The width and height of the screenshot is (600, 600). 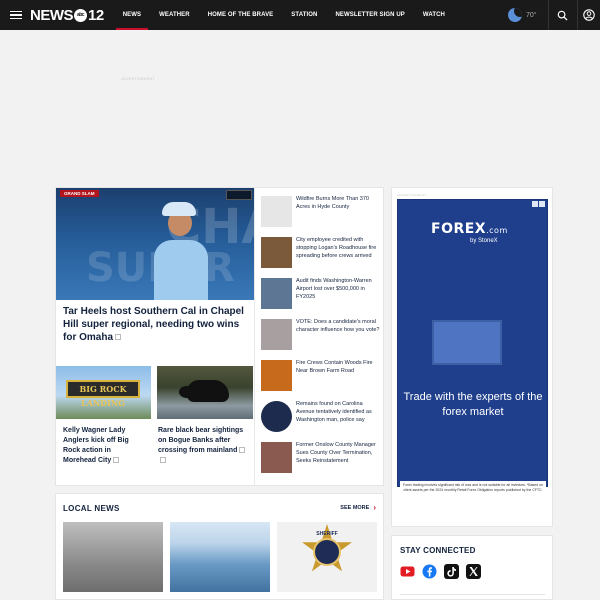 I want to click on account-button, so click(x=588, y=15).